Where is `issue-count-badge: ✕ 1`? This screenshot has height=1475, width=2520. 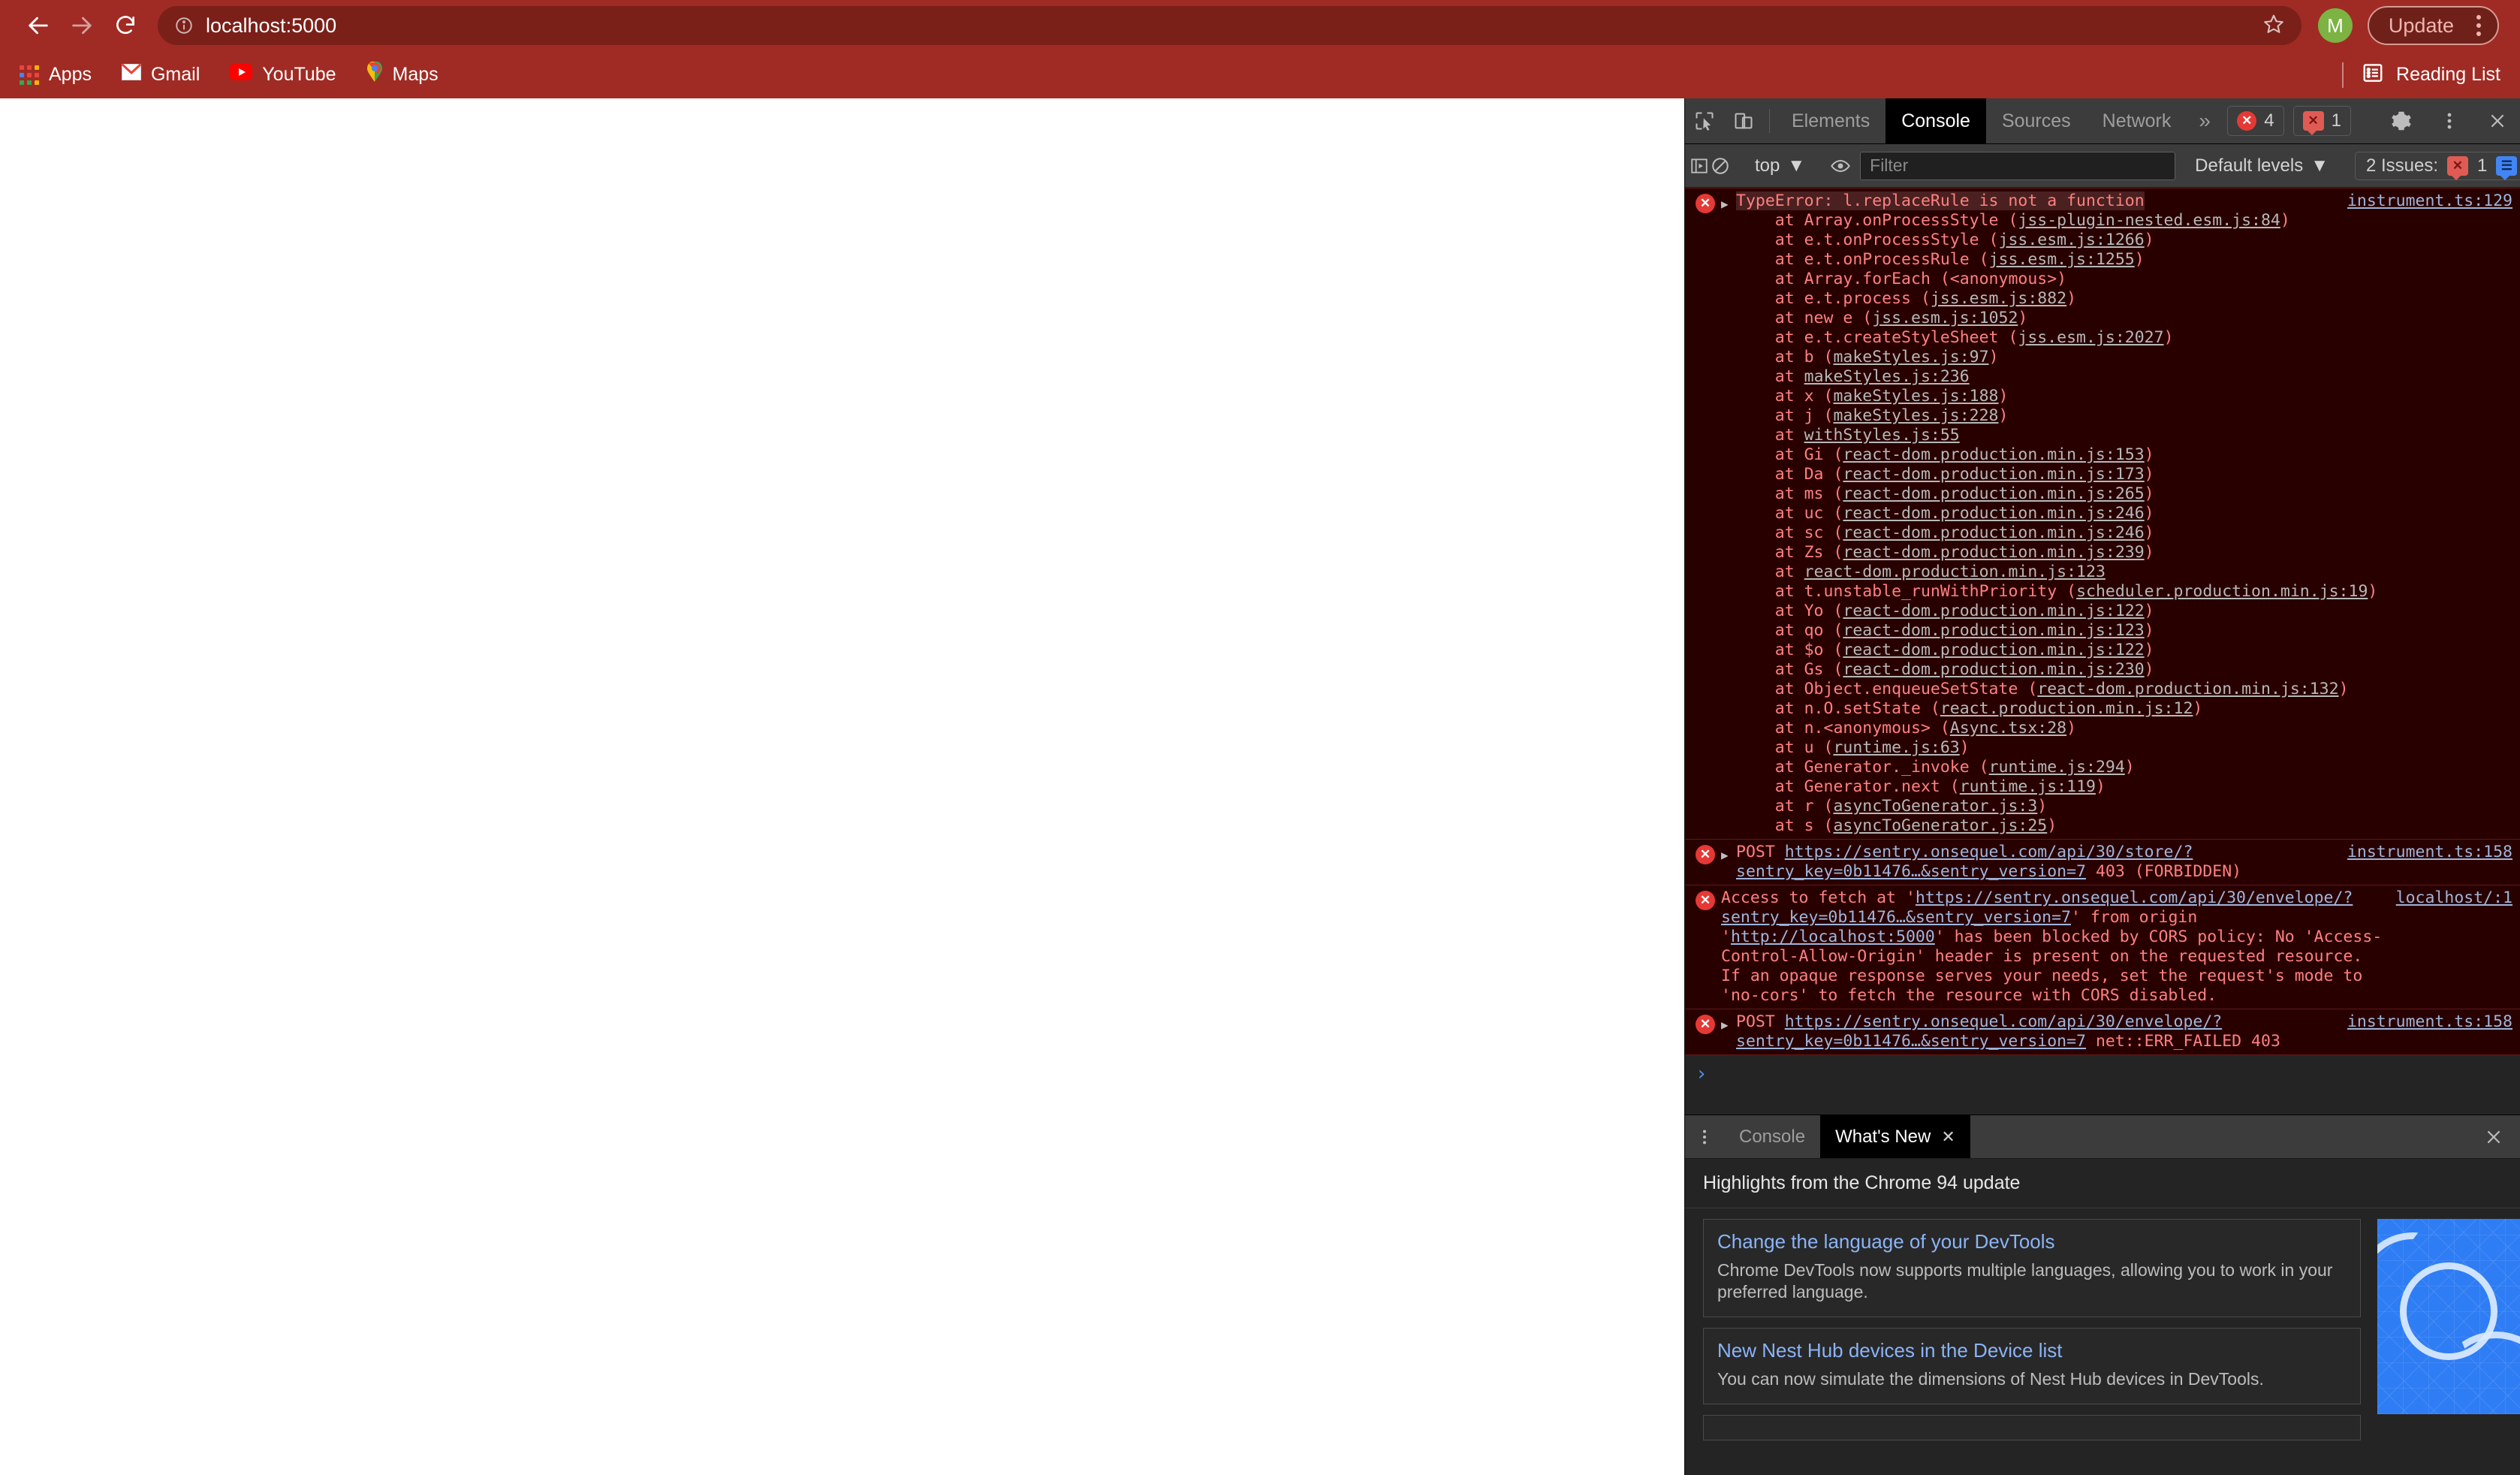
issue-count-badge: ✕ 1 is located at coordinates (2321, 121).